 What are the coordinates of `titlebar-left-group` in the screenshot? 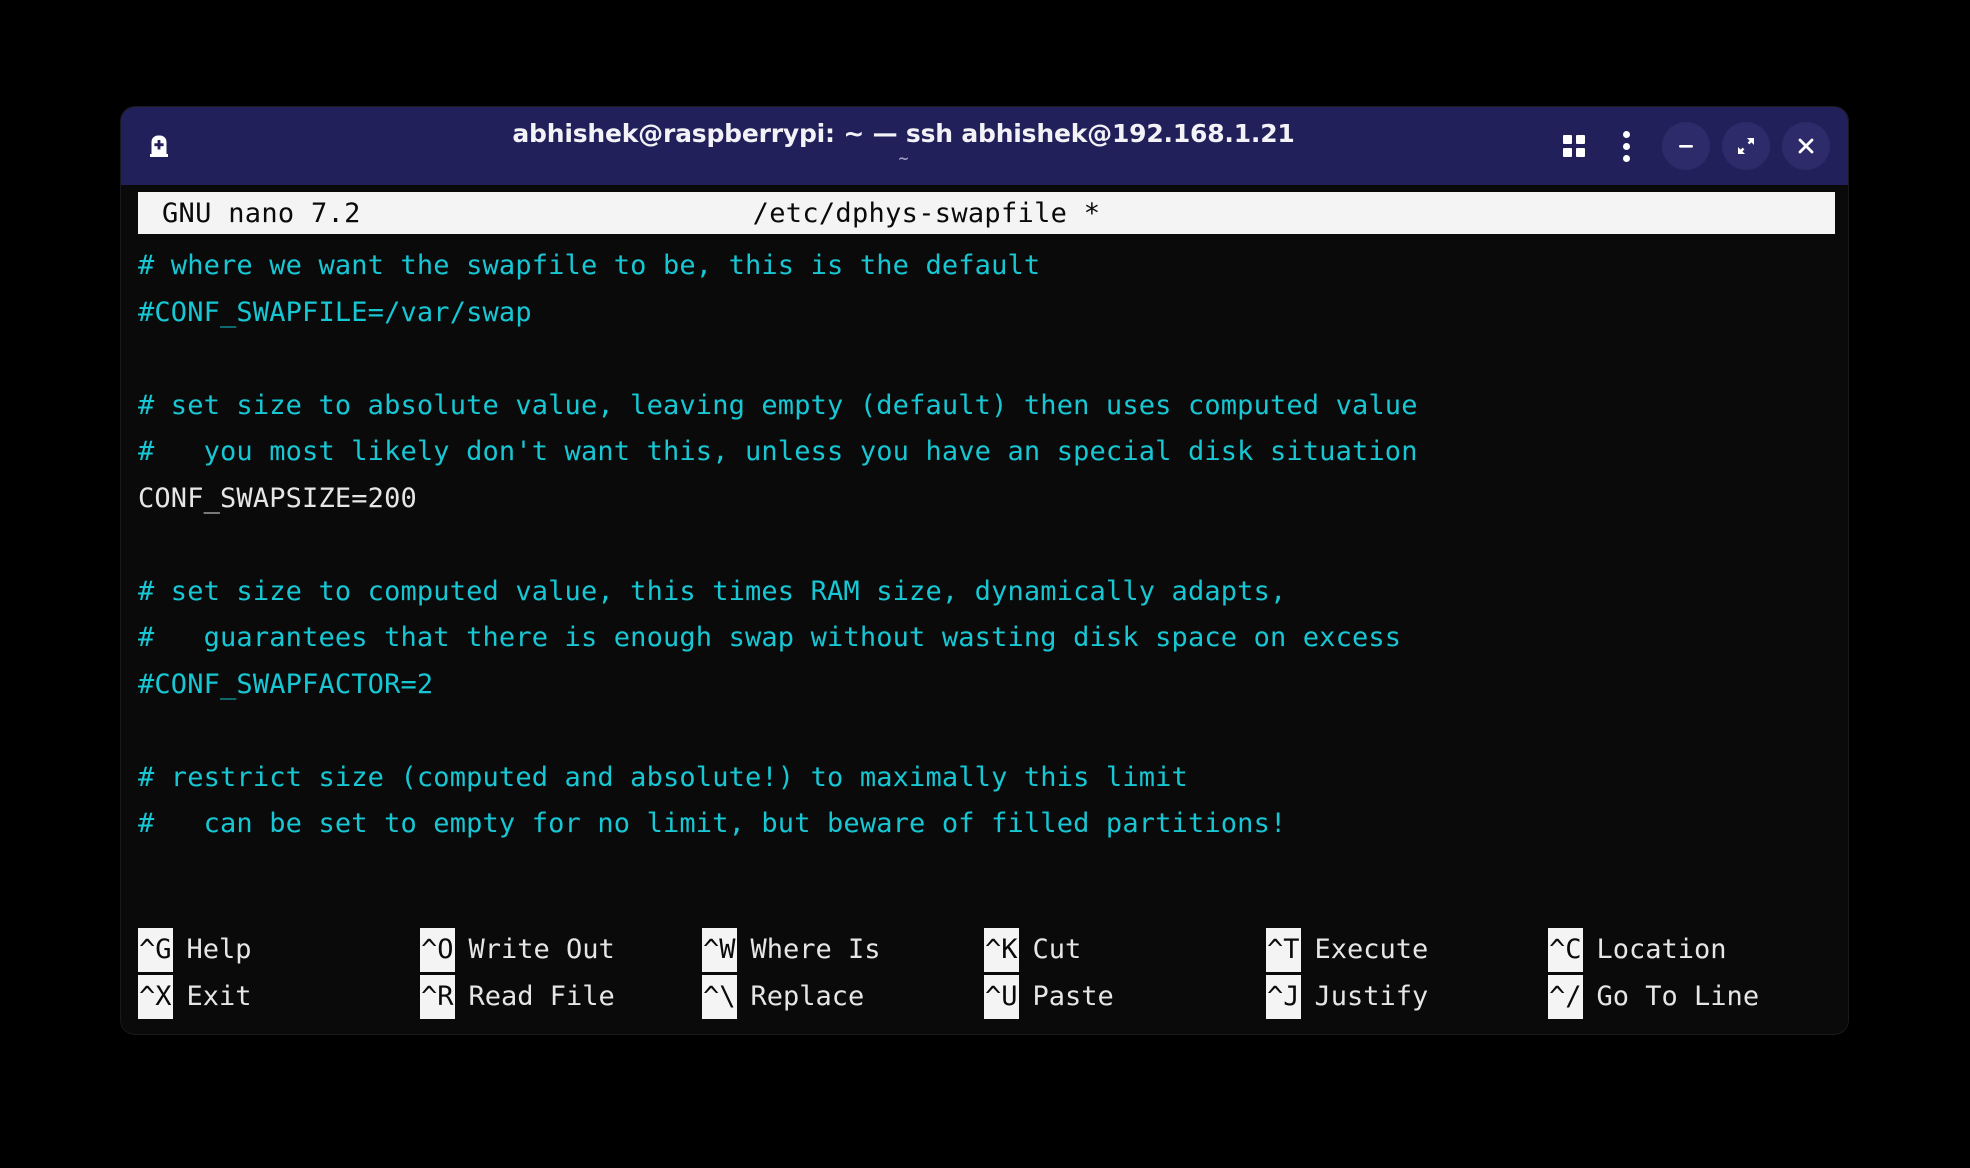 It's located at (197, 146).